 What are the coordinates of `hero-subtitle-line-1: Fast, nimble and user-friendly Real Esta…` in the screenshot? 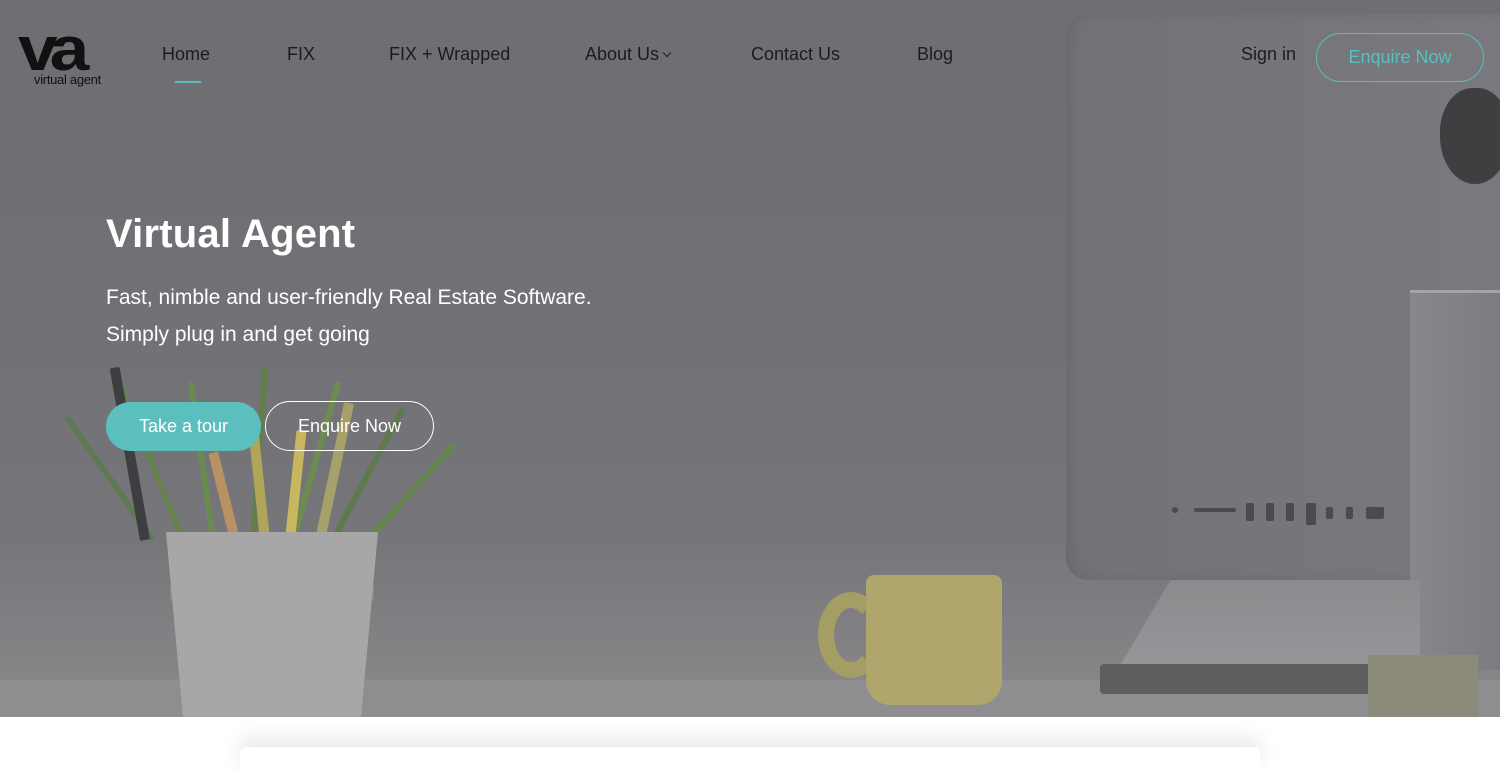 It's located at (349, 297).